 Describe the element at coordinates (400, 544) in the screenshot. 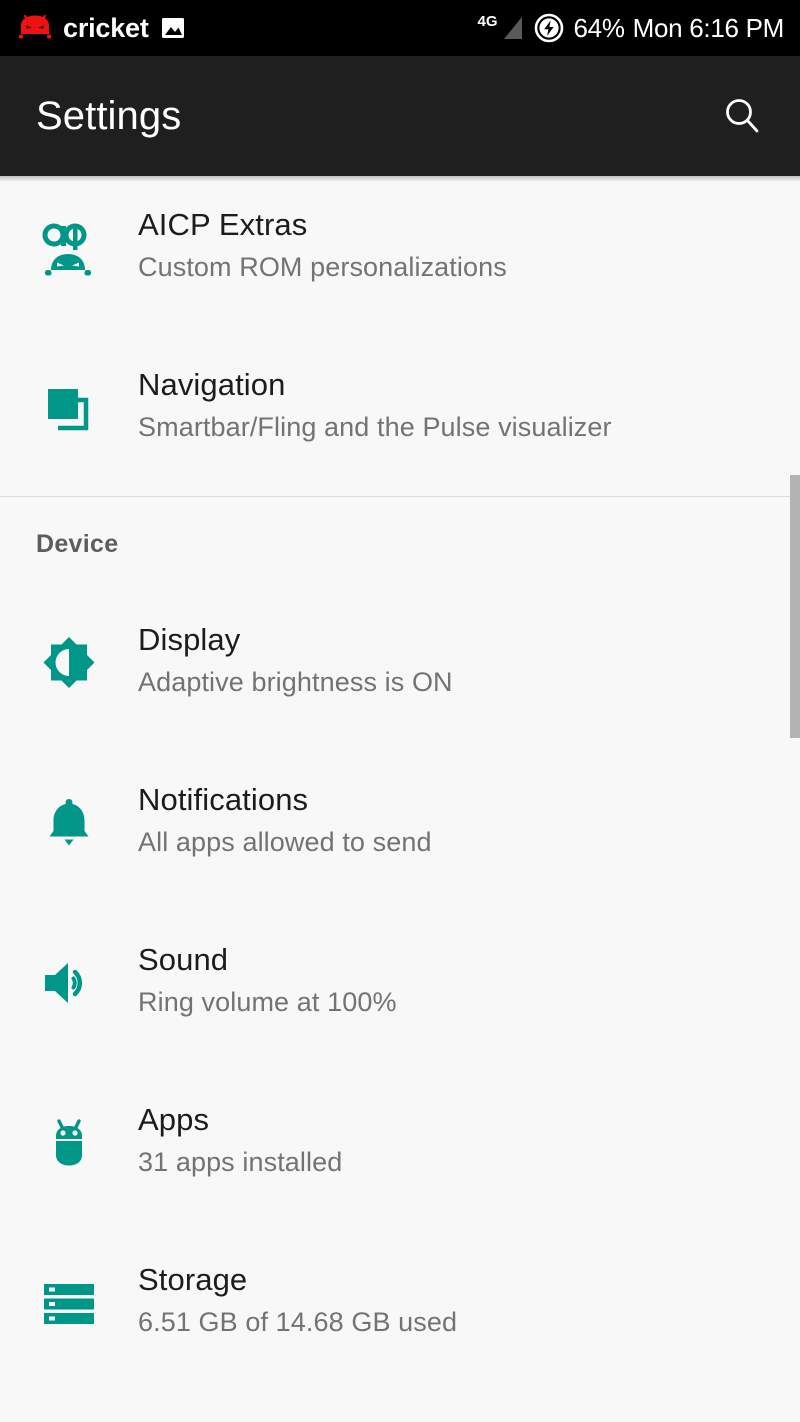

I see `section-header-device: Device` at that location.